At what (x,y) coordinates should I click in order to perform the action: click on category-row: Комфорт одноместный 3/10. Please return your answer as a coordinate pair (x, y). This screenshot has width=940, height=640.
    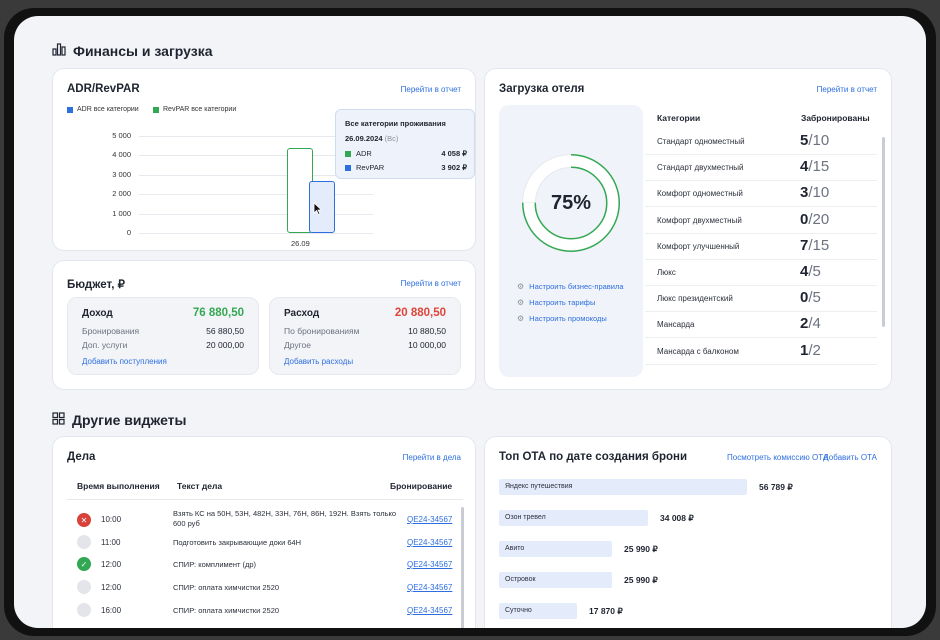
    Looking at the image, I should click on (761, 194).